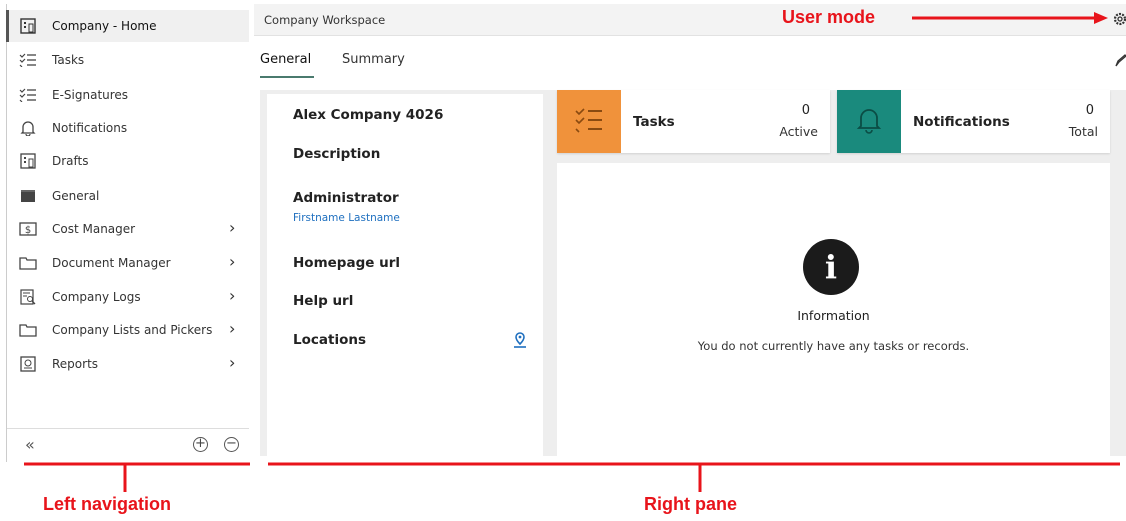 The width and height of the screenshot is (1126, 521). What do you see at coordinates (346, 198) in the screenshot?
I see `administrator-label: Administrator` at bounding box center [346, 198].